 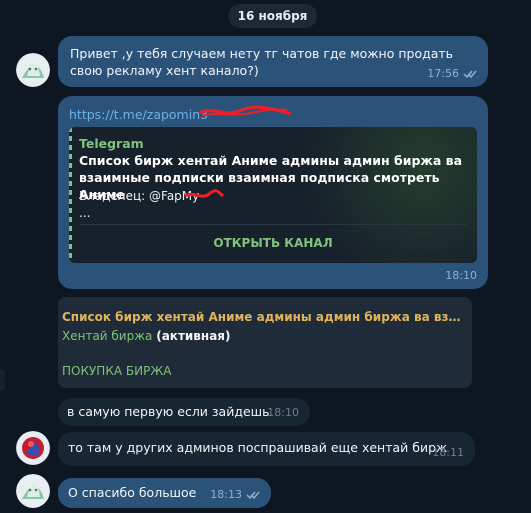 I want to click on message-time: 17:56, so click(x=443, y=73).